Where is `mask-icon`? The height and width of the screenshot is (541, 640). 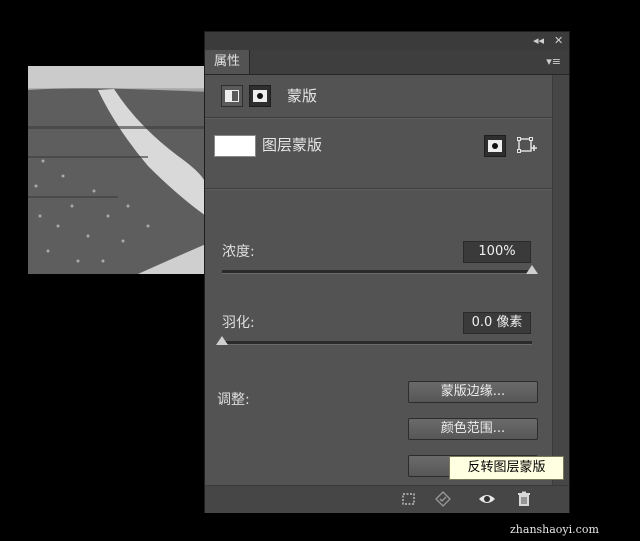
mask-icon is located at coordinates (260, 96).